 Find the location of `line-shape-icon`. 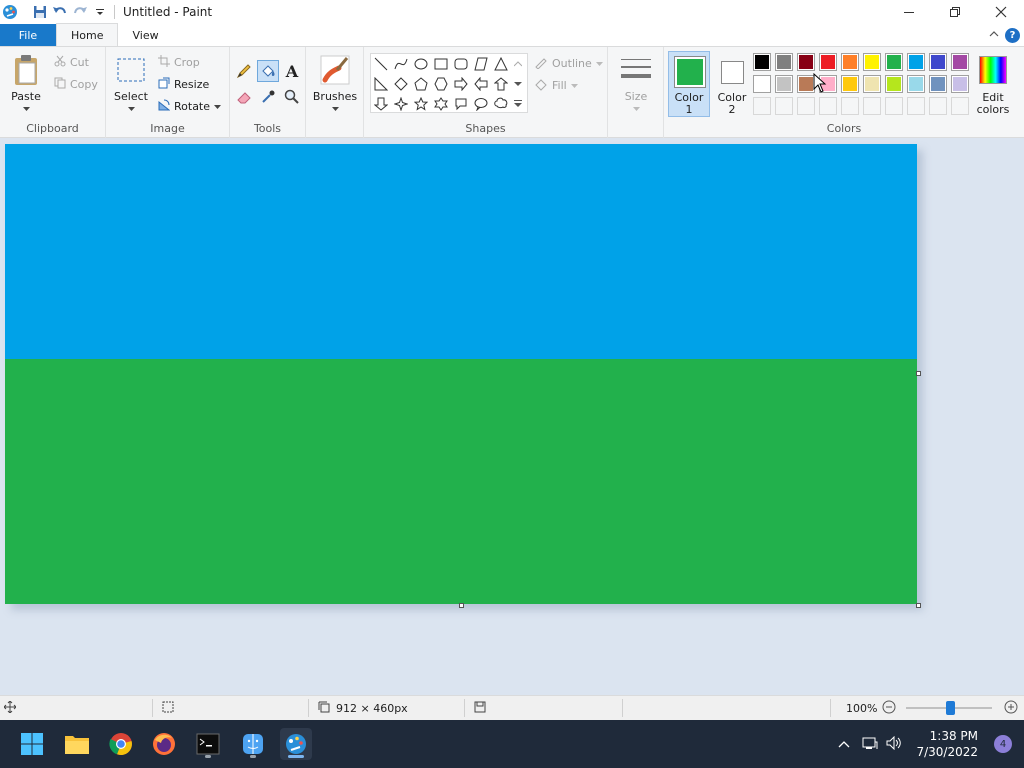

line-shape-icon is located at coordinates (381, 64).